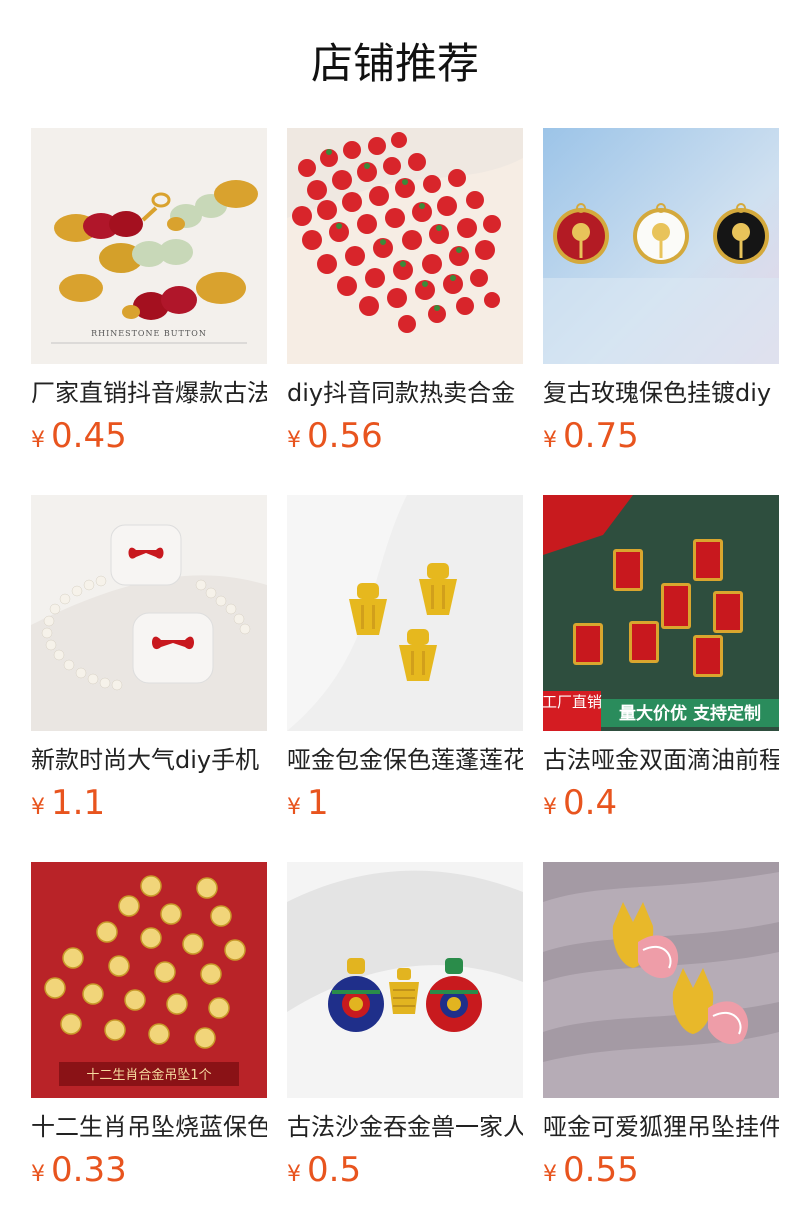  What do you see at coordinates (405, 760) in the screenshot?
I see `product-title: 哑金包金保色莲蓬莲花` at bounding box center [405, 760].